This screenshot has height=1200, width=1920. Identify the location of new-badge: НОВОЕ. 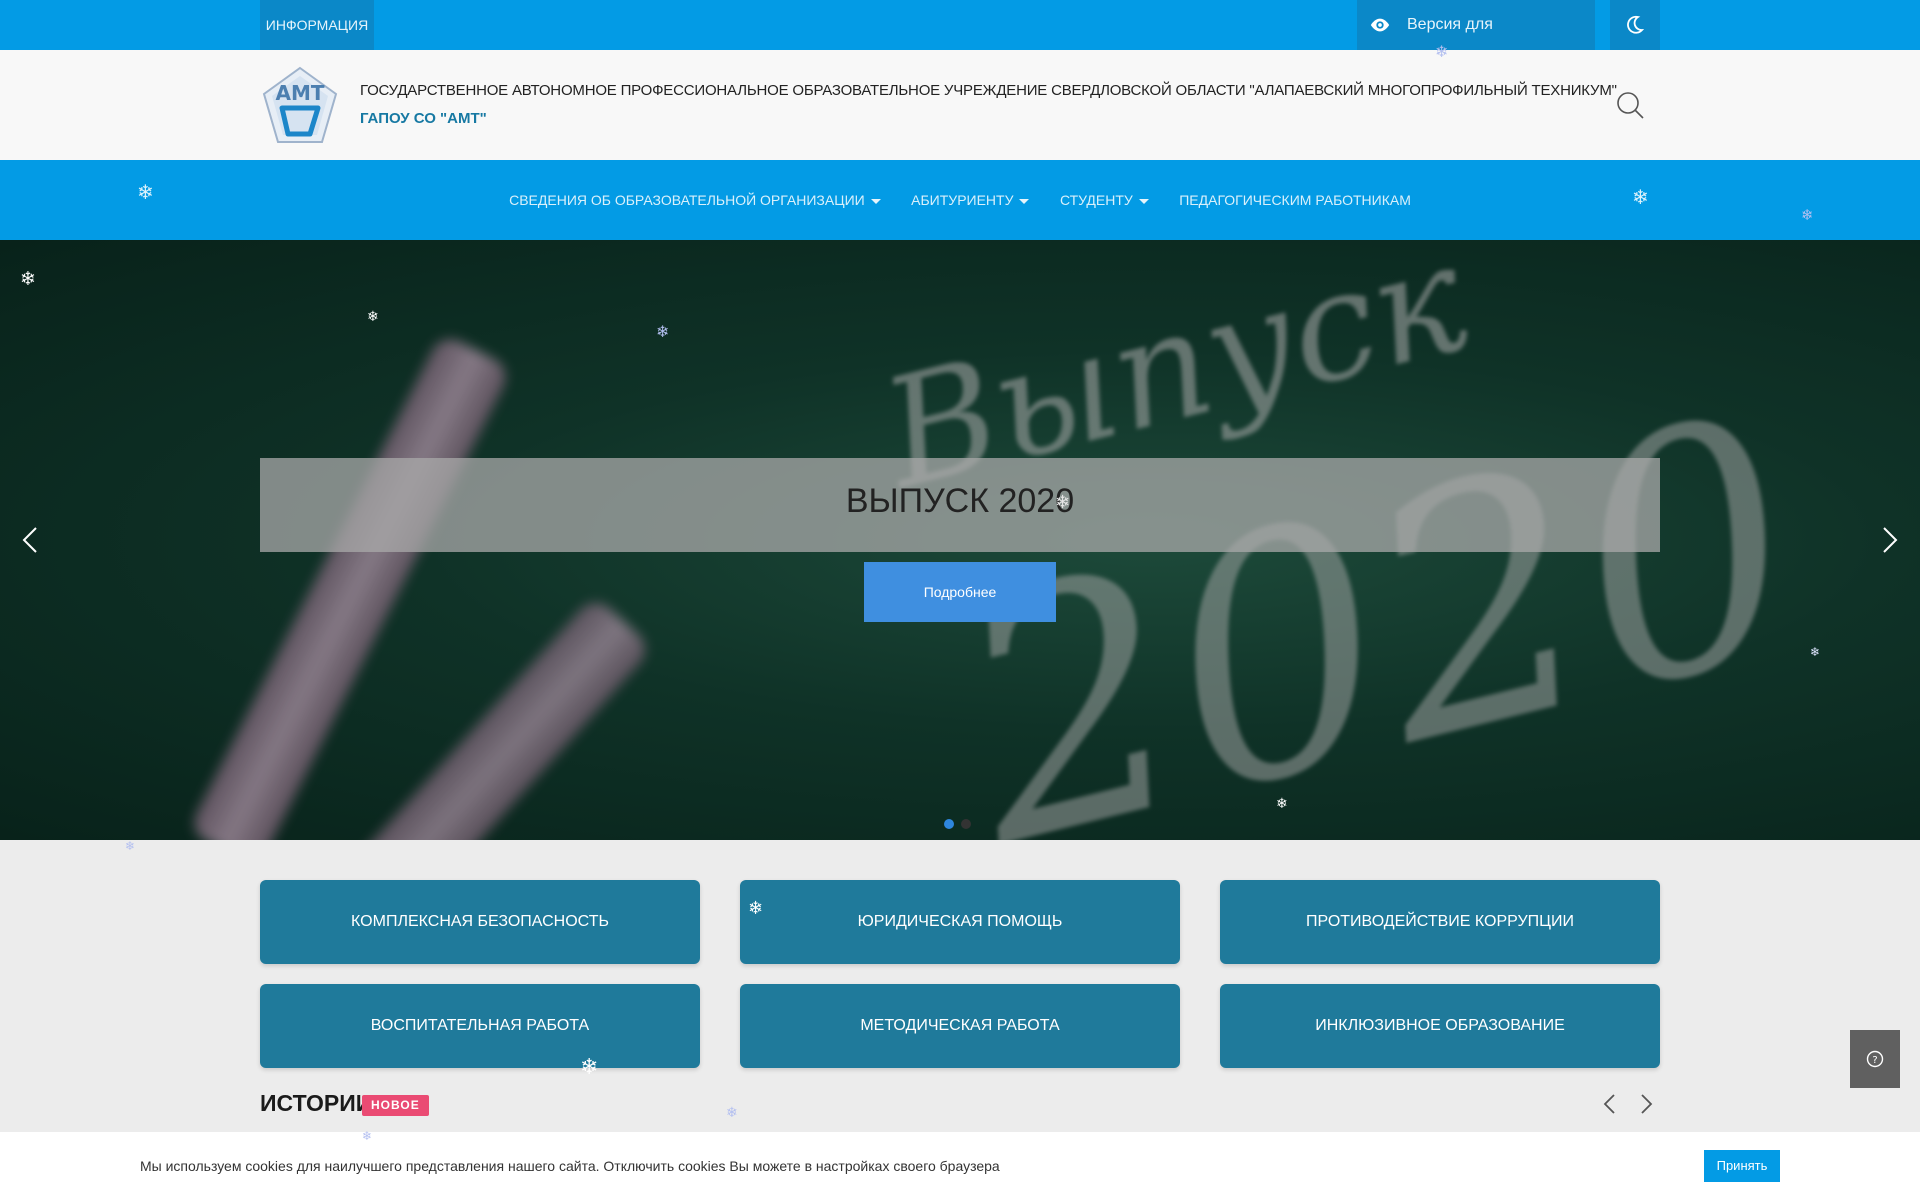
(395, 1105).